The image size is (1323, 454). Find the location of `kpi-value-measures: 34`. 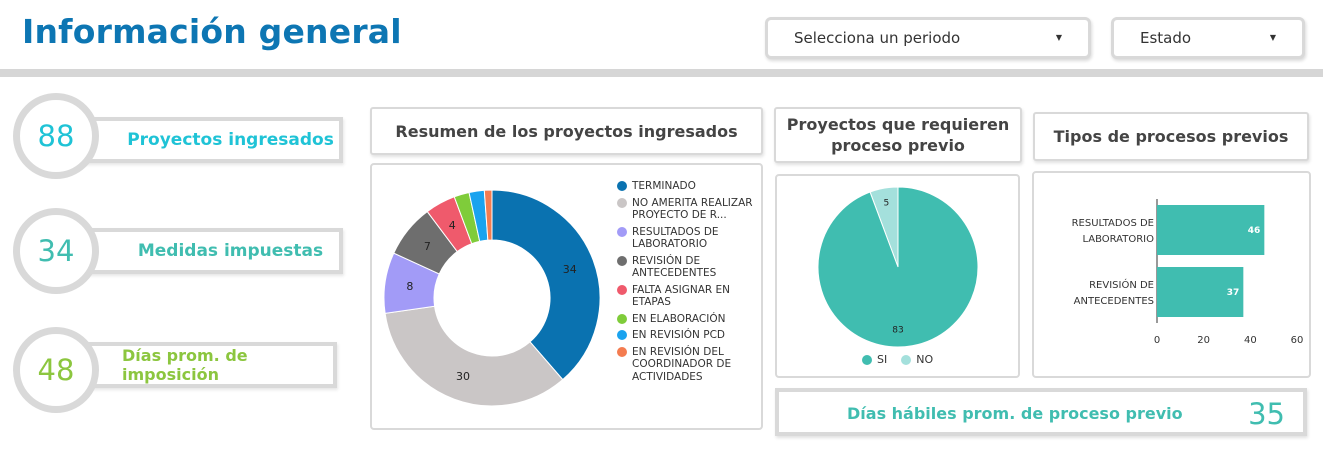

kpi-value-measures: 34 is located at coordinates (56, 251).